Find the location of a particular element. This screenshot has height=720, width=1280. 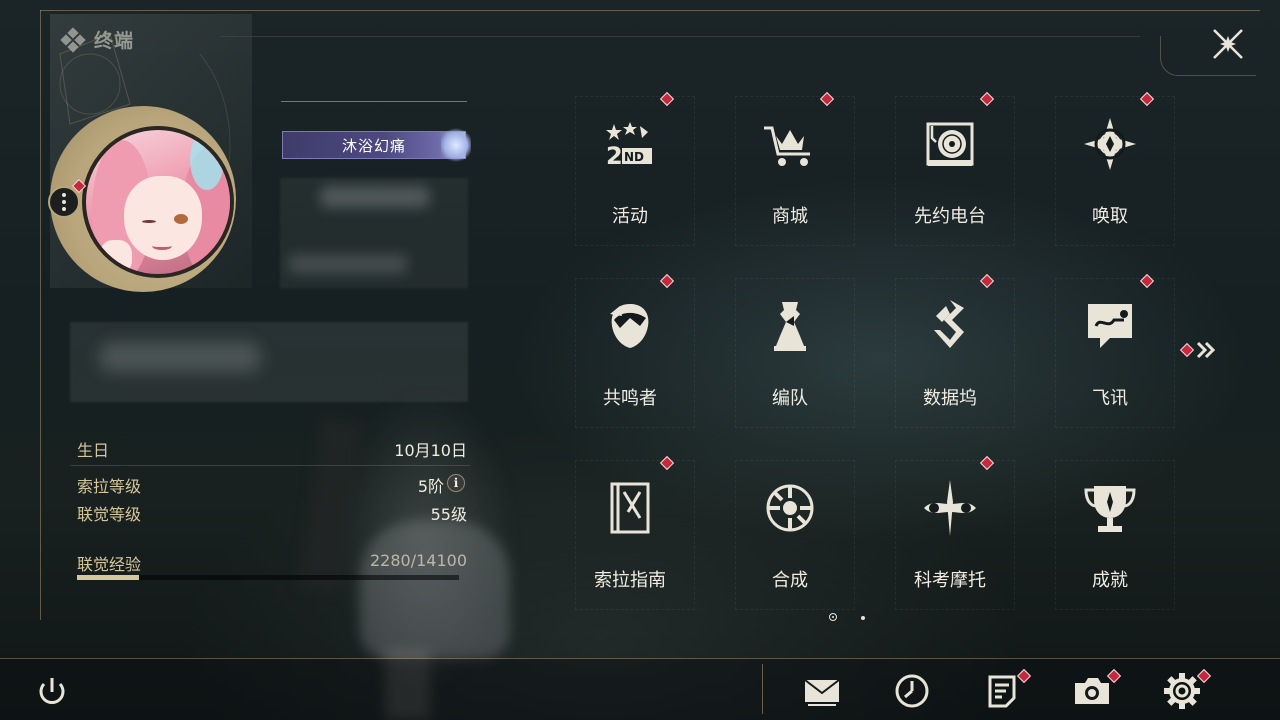

notice-button is located at coordinates (1007, 689).